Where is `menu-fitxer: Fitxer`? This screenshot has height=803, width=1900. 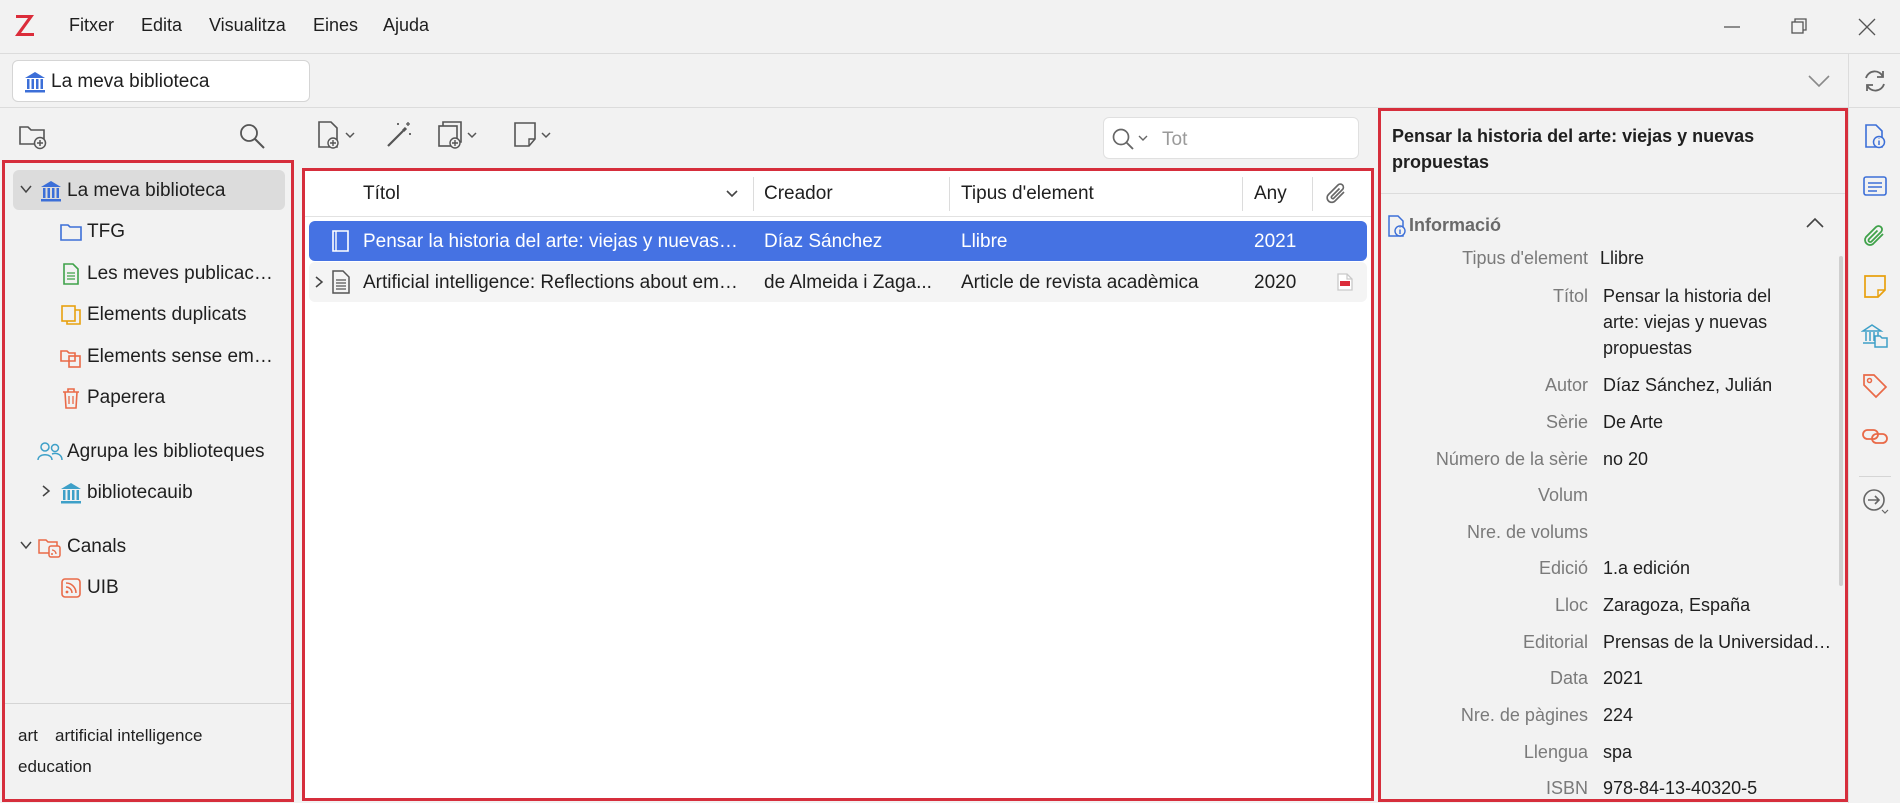
menu-fitxer: Fitxer is located at coordinates (91, 25).